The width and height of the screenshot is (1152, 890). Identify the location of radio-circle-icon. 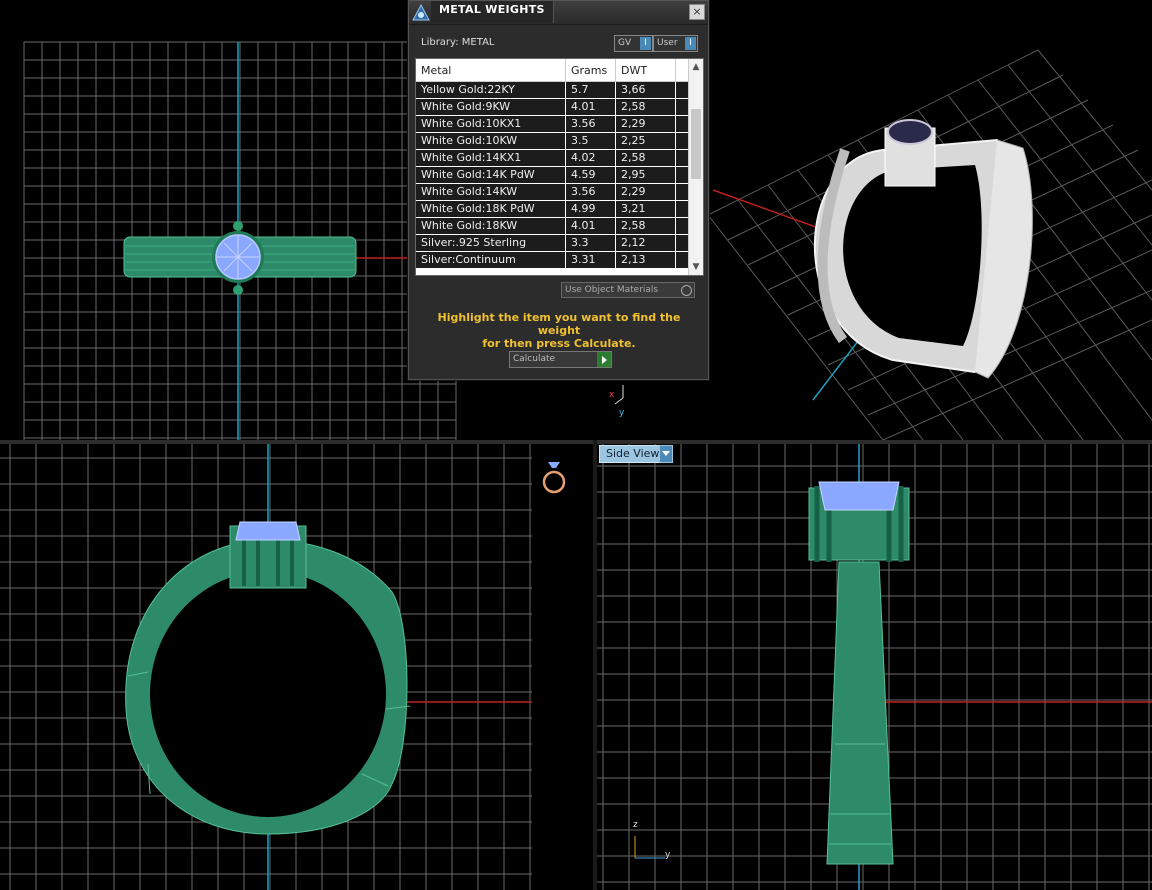
(686, 290).